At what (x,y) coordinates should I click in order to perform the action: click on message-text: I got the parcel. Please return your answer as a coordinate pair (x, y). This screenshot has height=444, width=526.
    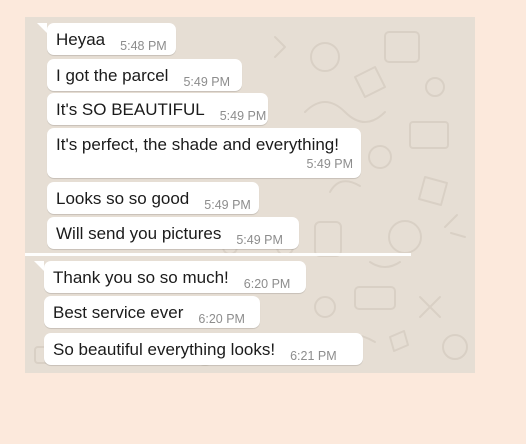
    Looking at the image, I should click on (112, 75).